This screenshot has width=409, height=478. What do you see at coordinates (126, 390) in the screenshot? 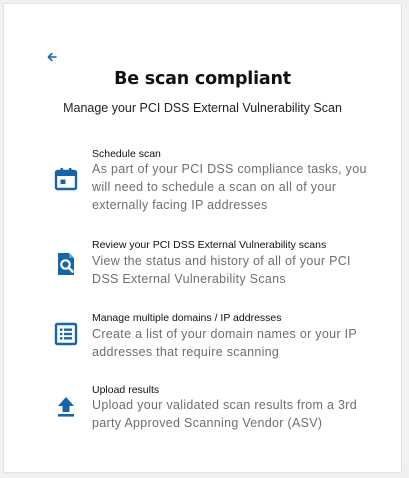
I see `feature-title: Upload results` at bounding box center [126, 390].